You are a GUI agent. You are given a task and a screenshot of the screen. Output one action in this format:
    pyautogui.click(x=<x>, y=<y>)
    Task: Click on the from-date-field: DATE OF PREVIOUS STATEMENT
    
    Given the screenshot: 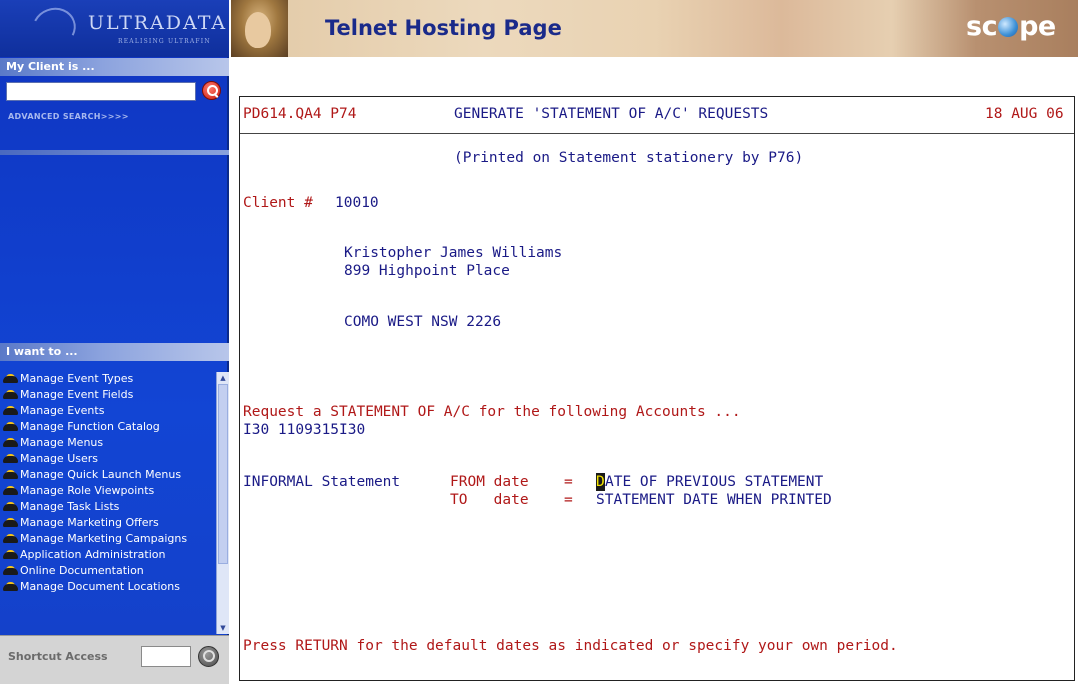 What is the action you would take?
    pyautogui.click(x=709, y=482)
    